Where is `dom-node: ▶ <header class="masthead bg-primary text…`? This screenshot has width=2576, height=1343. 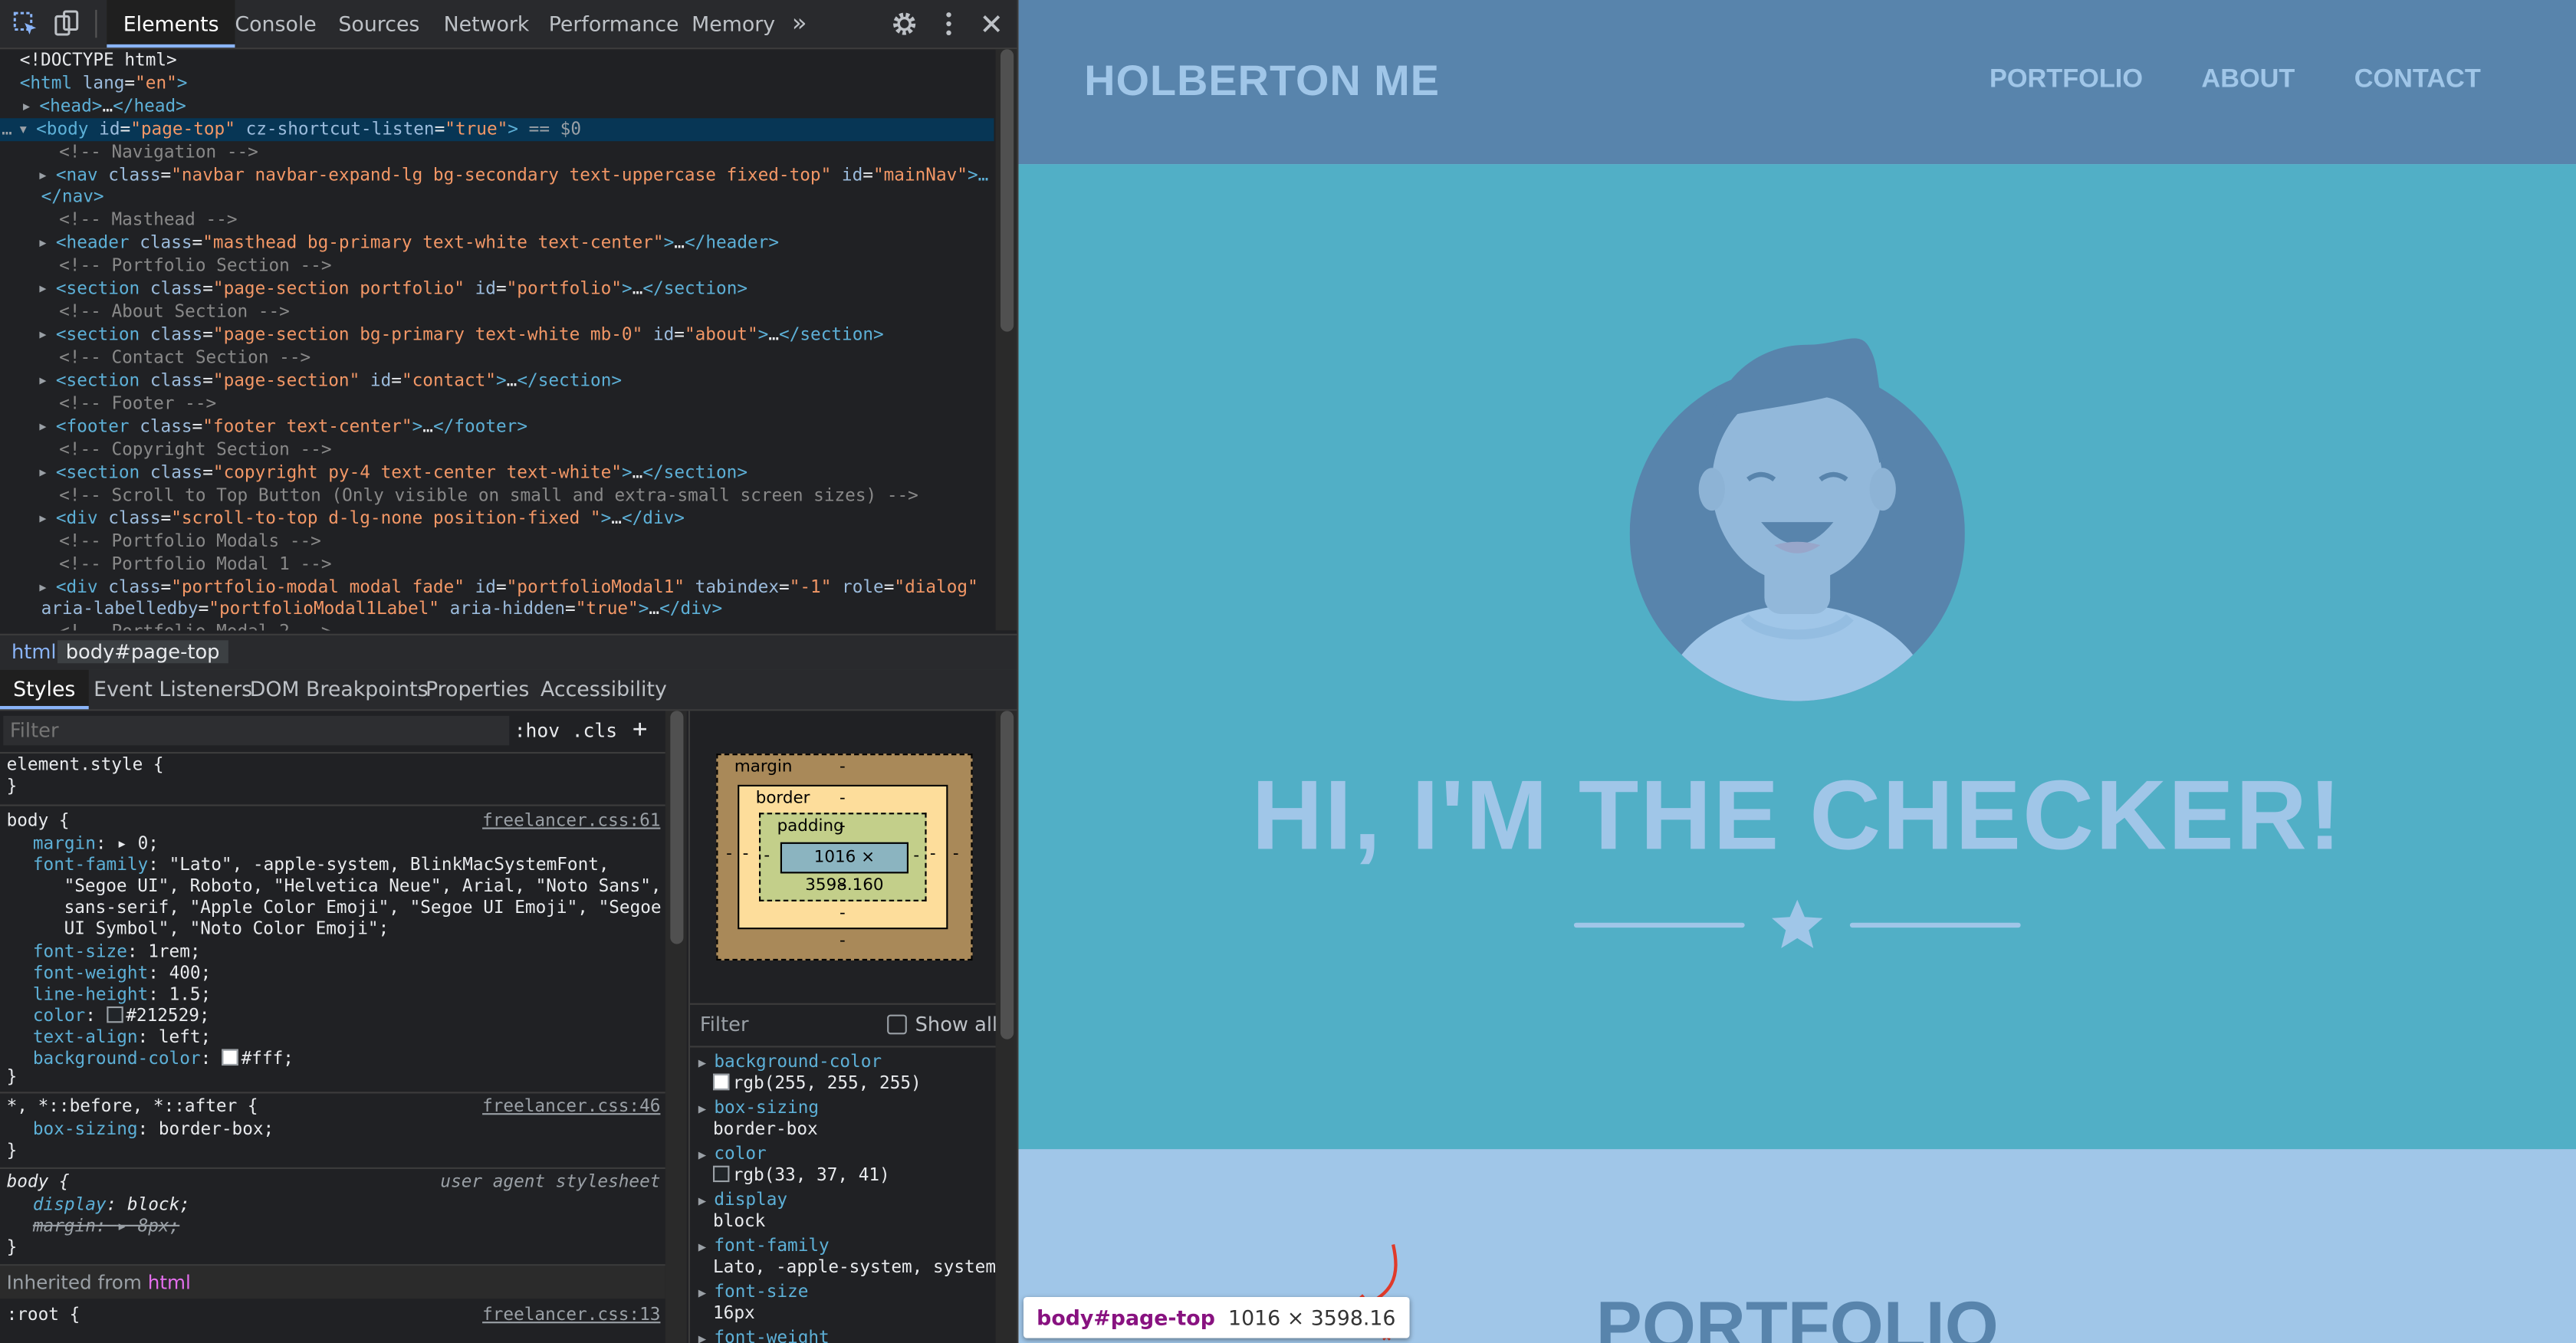 dom-node: ▶ <header class="masthead bg-primary text… is located at coordinates (389, 243).